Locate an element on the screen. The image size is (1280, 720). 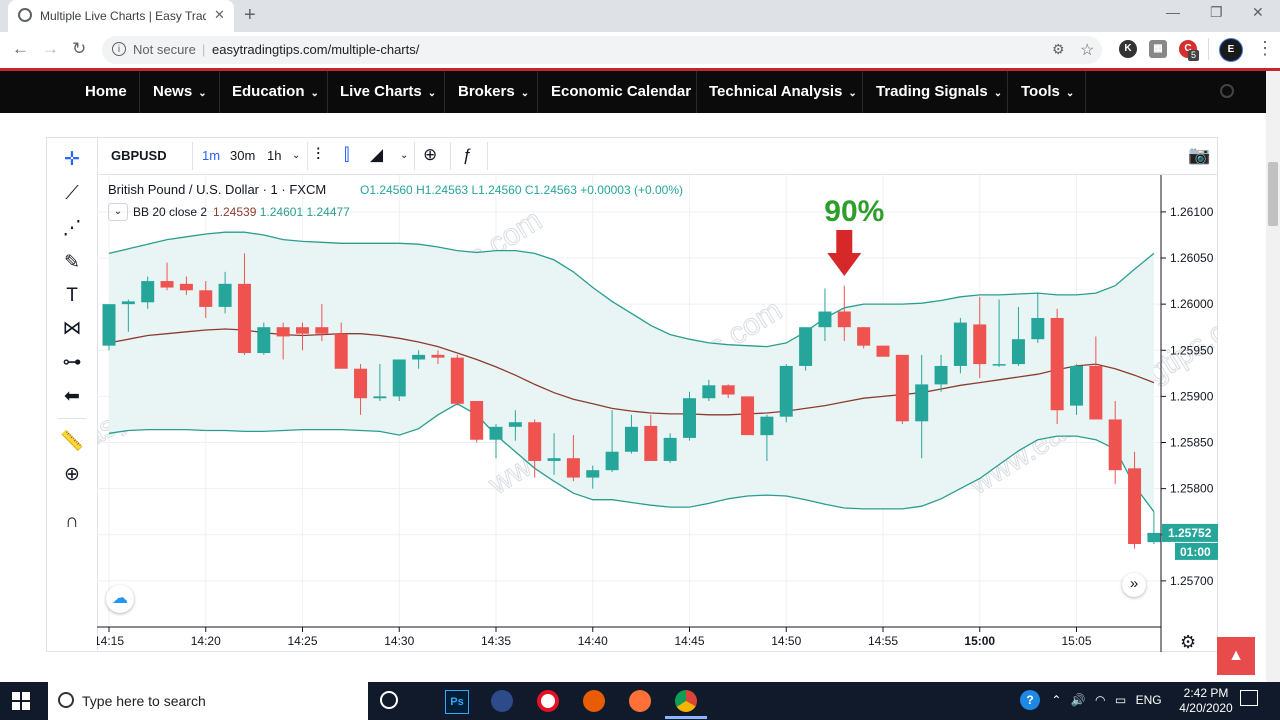
tab-close-icon: ✕ is located at coordinates (219, 15).